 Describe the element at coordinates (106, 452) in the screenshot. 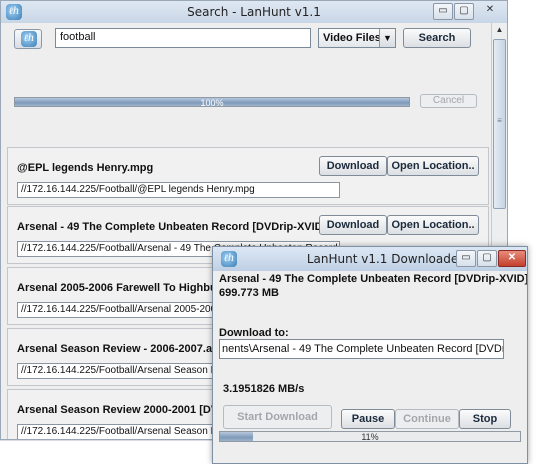

I see `background-window-edge` at that location.